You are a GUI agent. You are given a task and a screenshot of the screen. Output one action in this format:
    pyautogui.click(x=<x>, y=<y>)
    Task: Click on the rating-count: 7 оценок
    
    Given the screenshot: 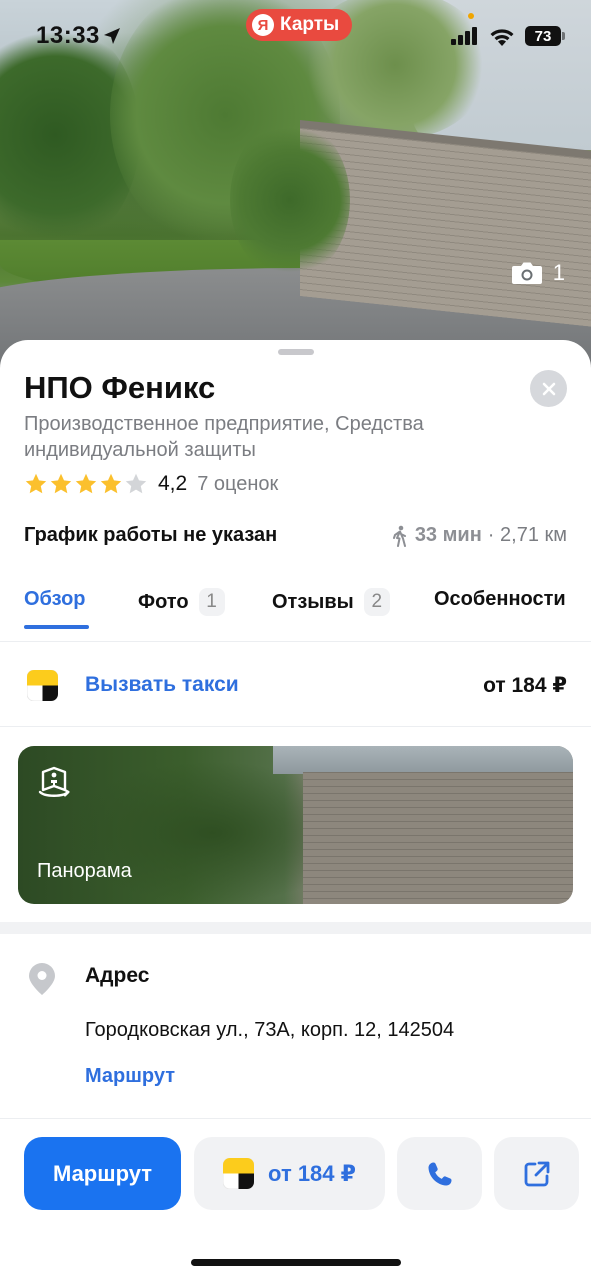 What is the action you would take?
    pyautogui.click(x=238, y=483)
    